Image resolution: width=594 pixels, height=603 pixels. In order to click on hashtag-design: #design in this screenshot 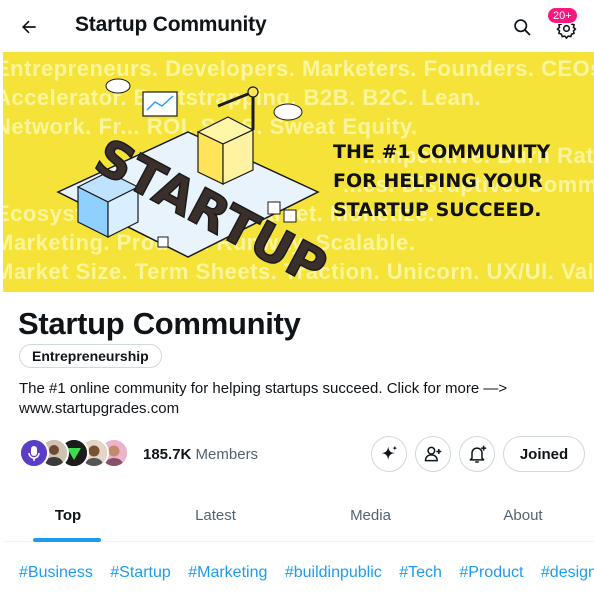, I will do `click(567, 573)`.